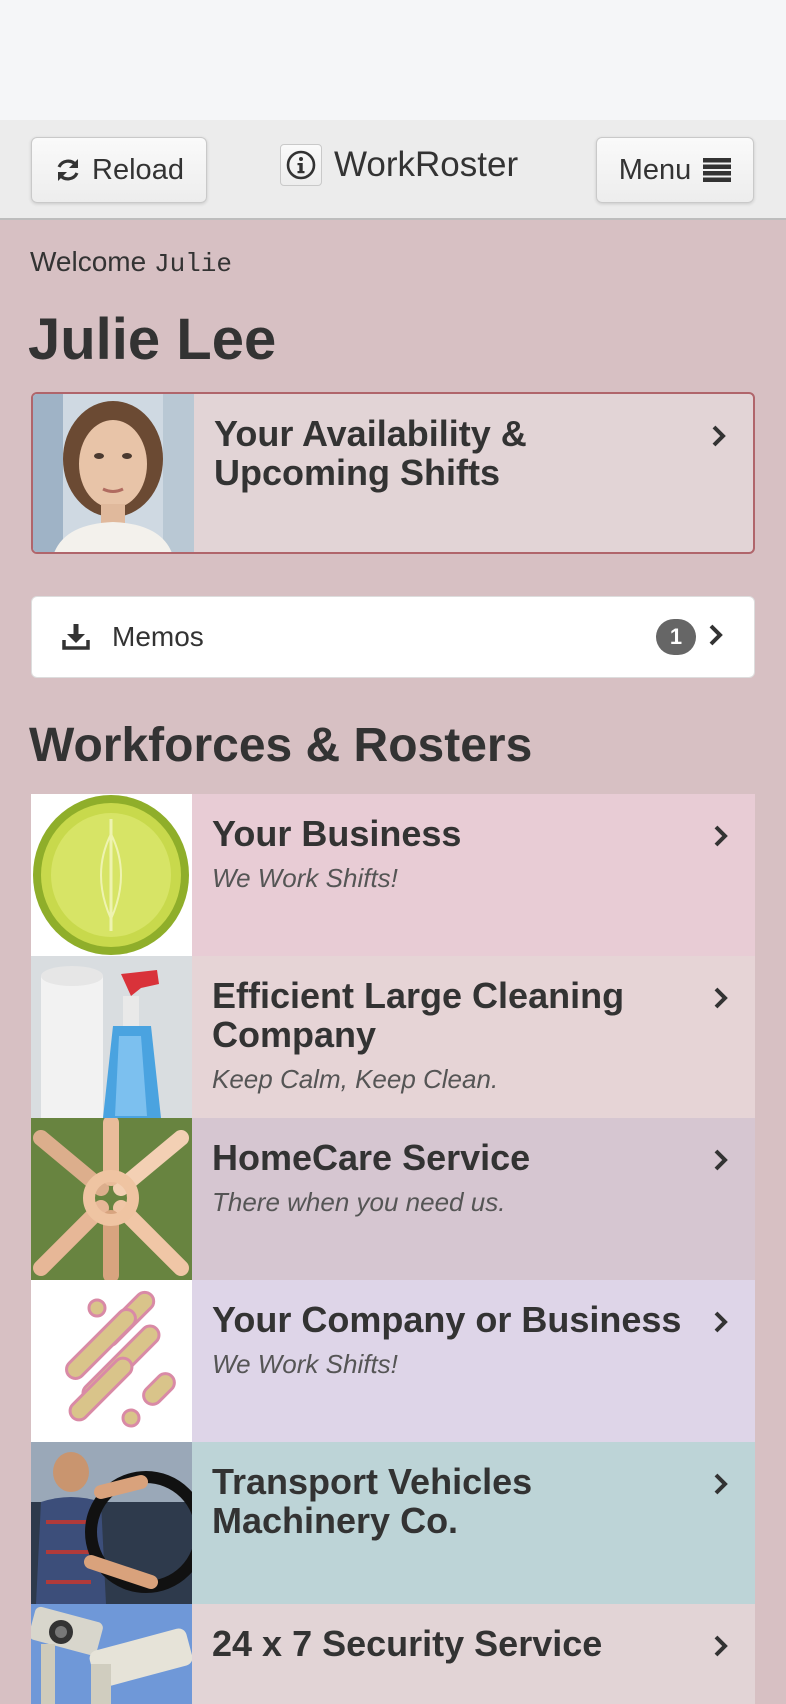 This screenshot has width=786, height=1704. I want to click on workforce-item: HomeCare Service There when you need us., so click(393, 1199).